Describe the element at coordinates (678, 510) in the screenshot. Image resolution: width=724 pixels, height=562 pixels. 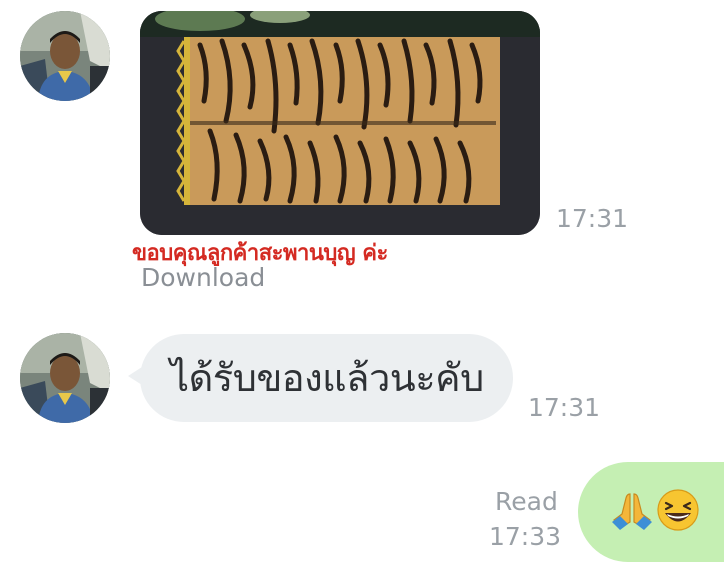
I see `grinning-squinting-face-emoji` at that location.